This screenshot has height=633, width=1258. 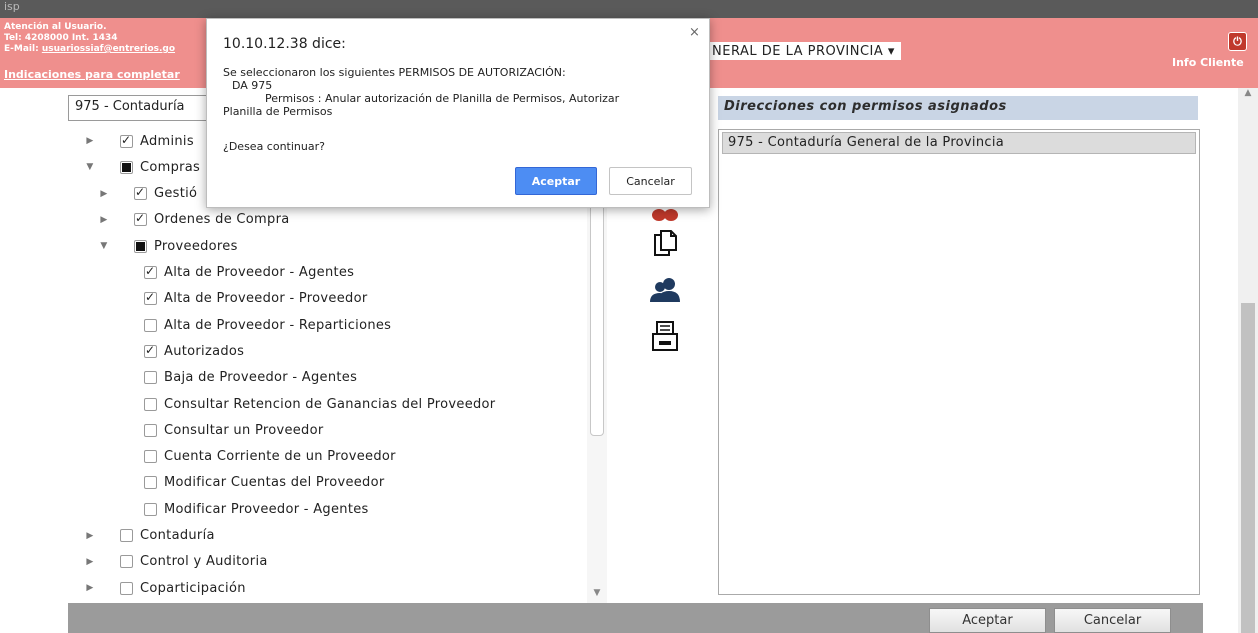 I want to click on tree-node: Modificar Proveedor - Agentes, so click(x=329, y=509).